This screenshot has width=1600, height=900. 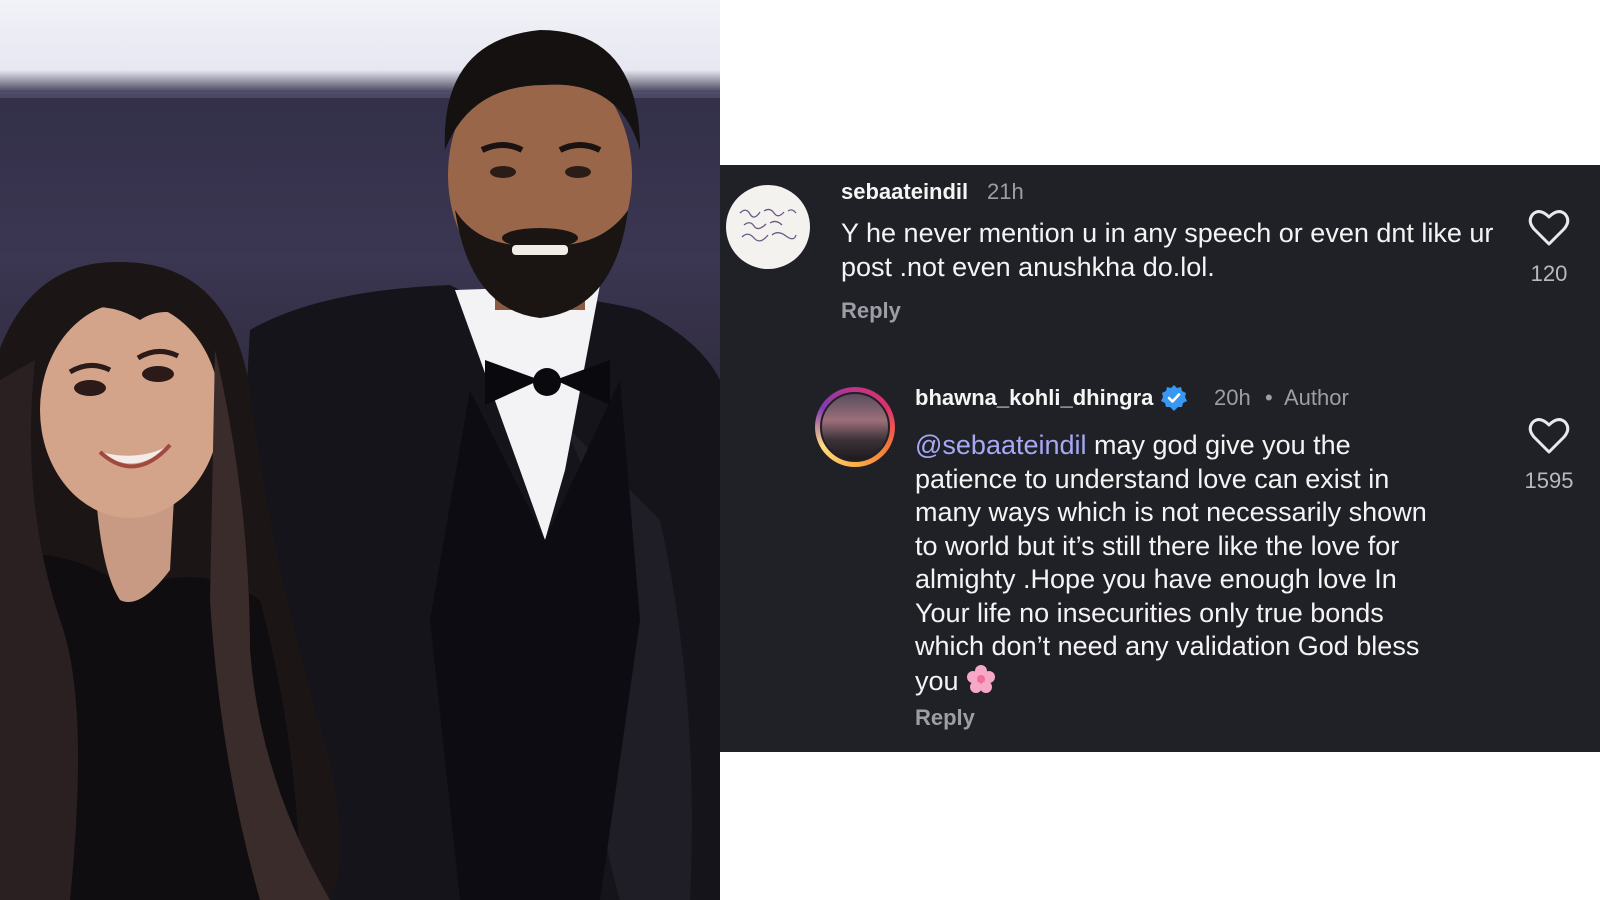 I want to click on like-count: 120, so click(x=1549, y=273).